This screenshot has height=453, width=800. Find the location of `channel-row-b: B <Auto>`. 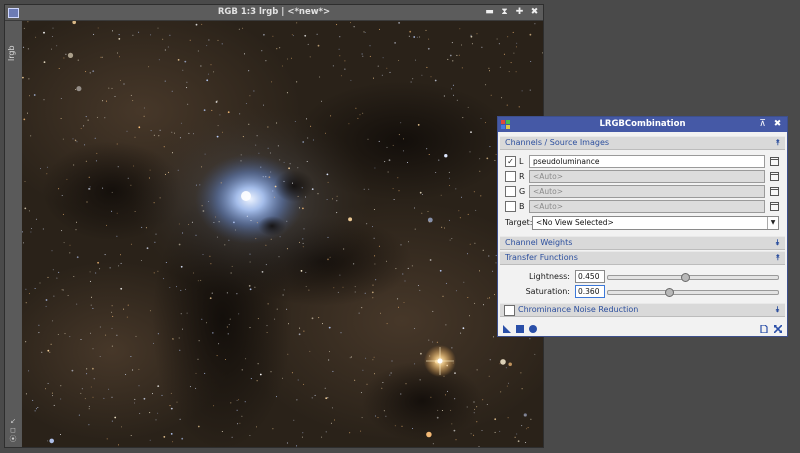

channel-row-b: B <Auto> is located at coordinates (642, 206).